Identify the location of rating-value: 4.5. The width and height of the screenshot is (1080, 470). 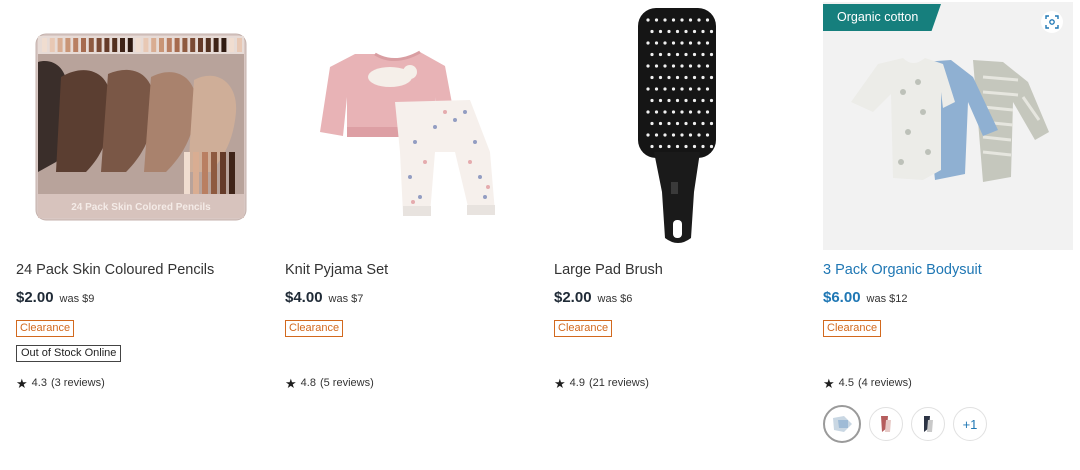
(846, 383).